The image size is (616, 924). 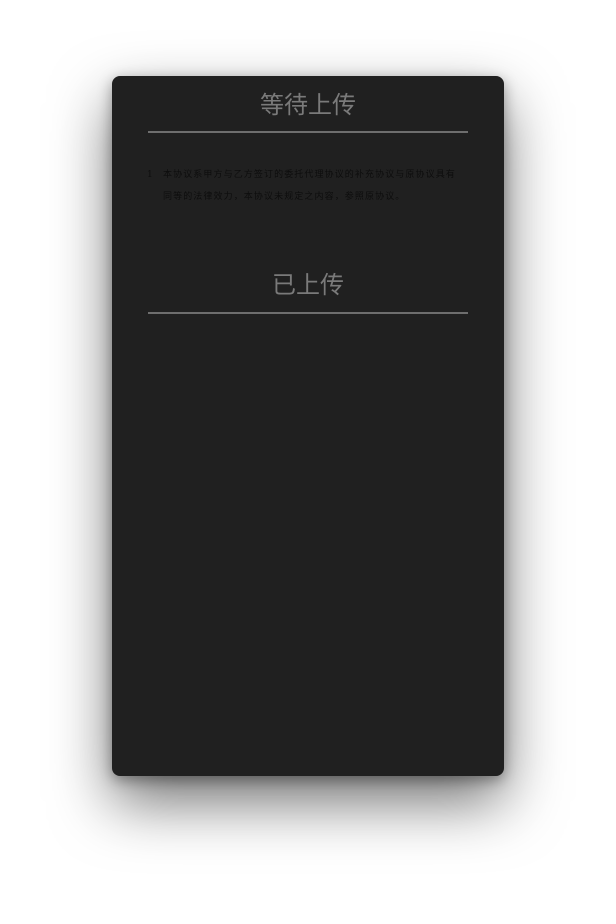 I want to click on document-number: 1, so click(x=150, y=175).